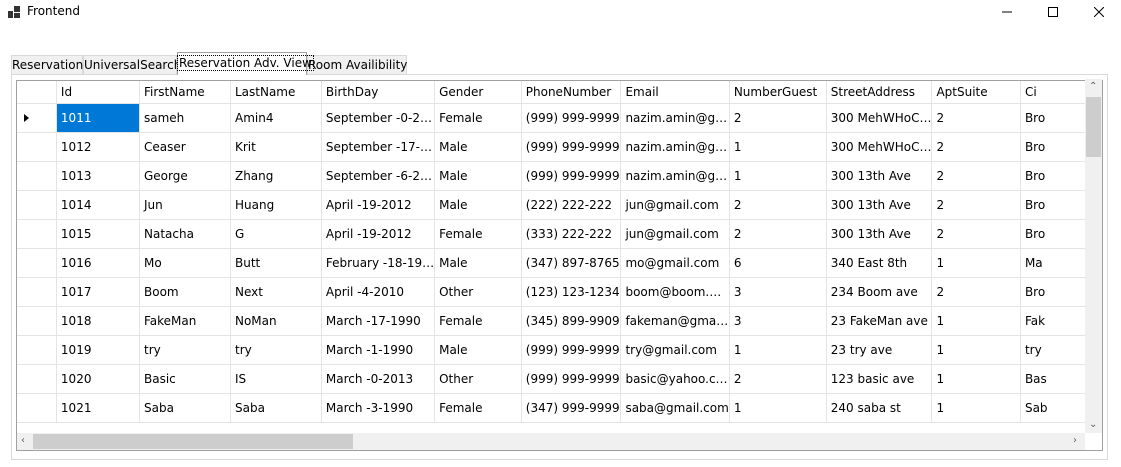 Image resolution: width=1121 pixels, height=467 pixels. Describe the element at coordinates (185, 92) in the screenshot. I see `column-header-firstname: FirstName` at that location.